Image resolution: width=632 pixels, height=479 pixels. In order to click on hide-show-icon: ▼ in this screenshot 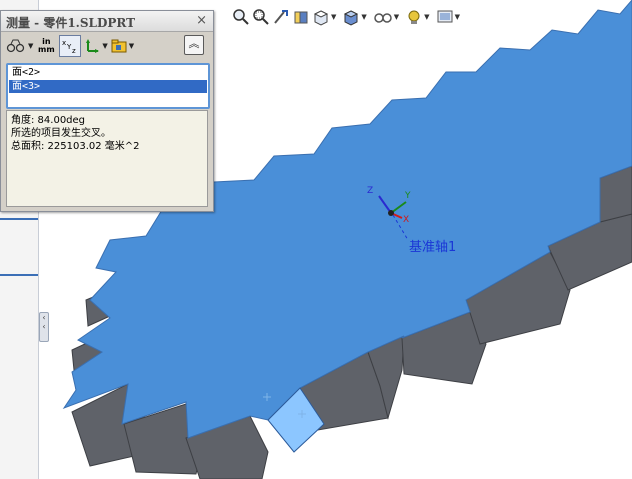, I will do `click(388, 17)`.